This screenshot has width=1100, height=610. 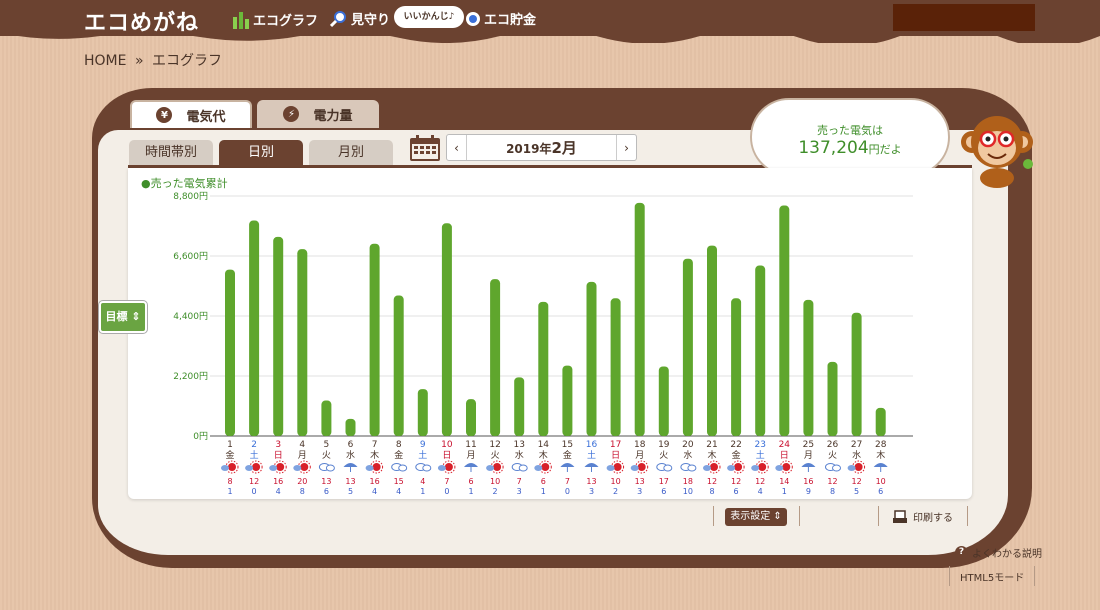 I want to click on nav-mimamori: 見守り, so click(x=360, y=18).